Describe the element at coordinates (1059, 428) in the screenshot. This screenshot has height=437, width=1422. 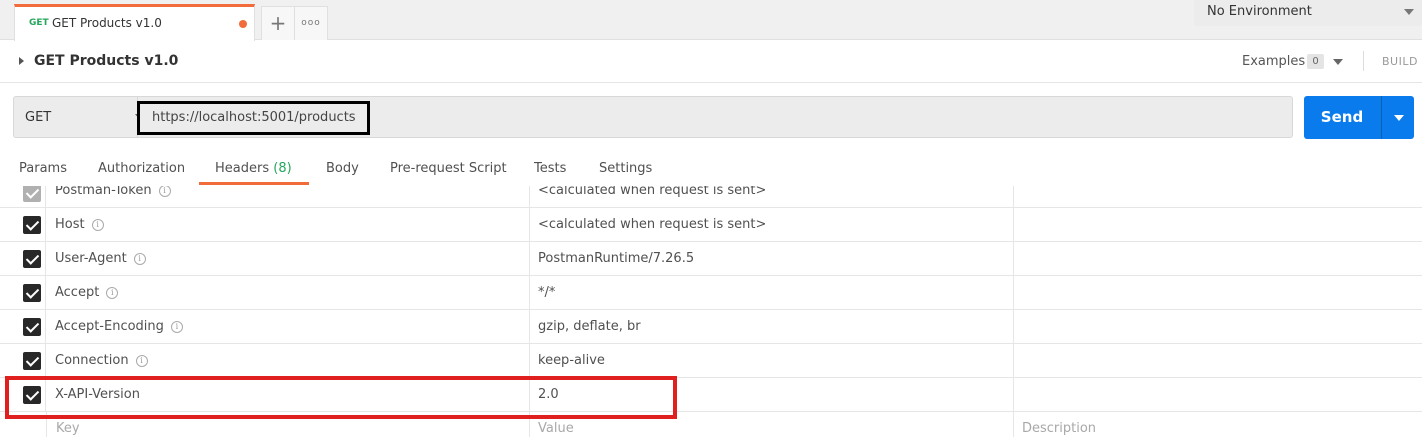
I see `description-input: Description` at that location.